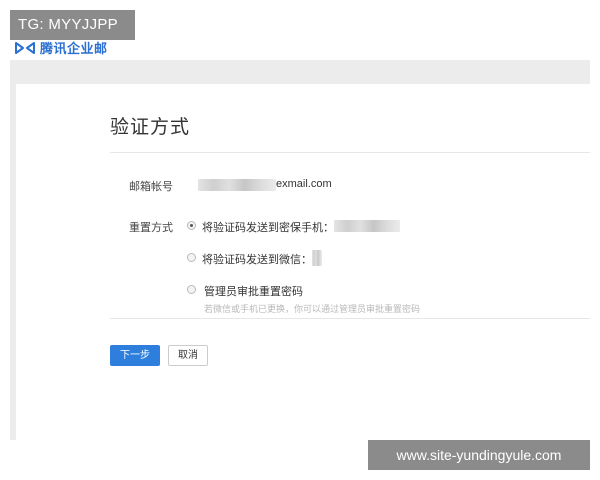 The height and width of the screenshot is (480, 600). What do you see at coordinates (188, 355) in the screenshot?
I see `cancel-button: 取消` at bounding box center [188, 355].